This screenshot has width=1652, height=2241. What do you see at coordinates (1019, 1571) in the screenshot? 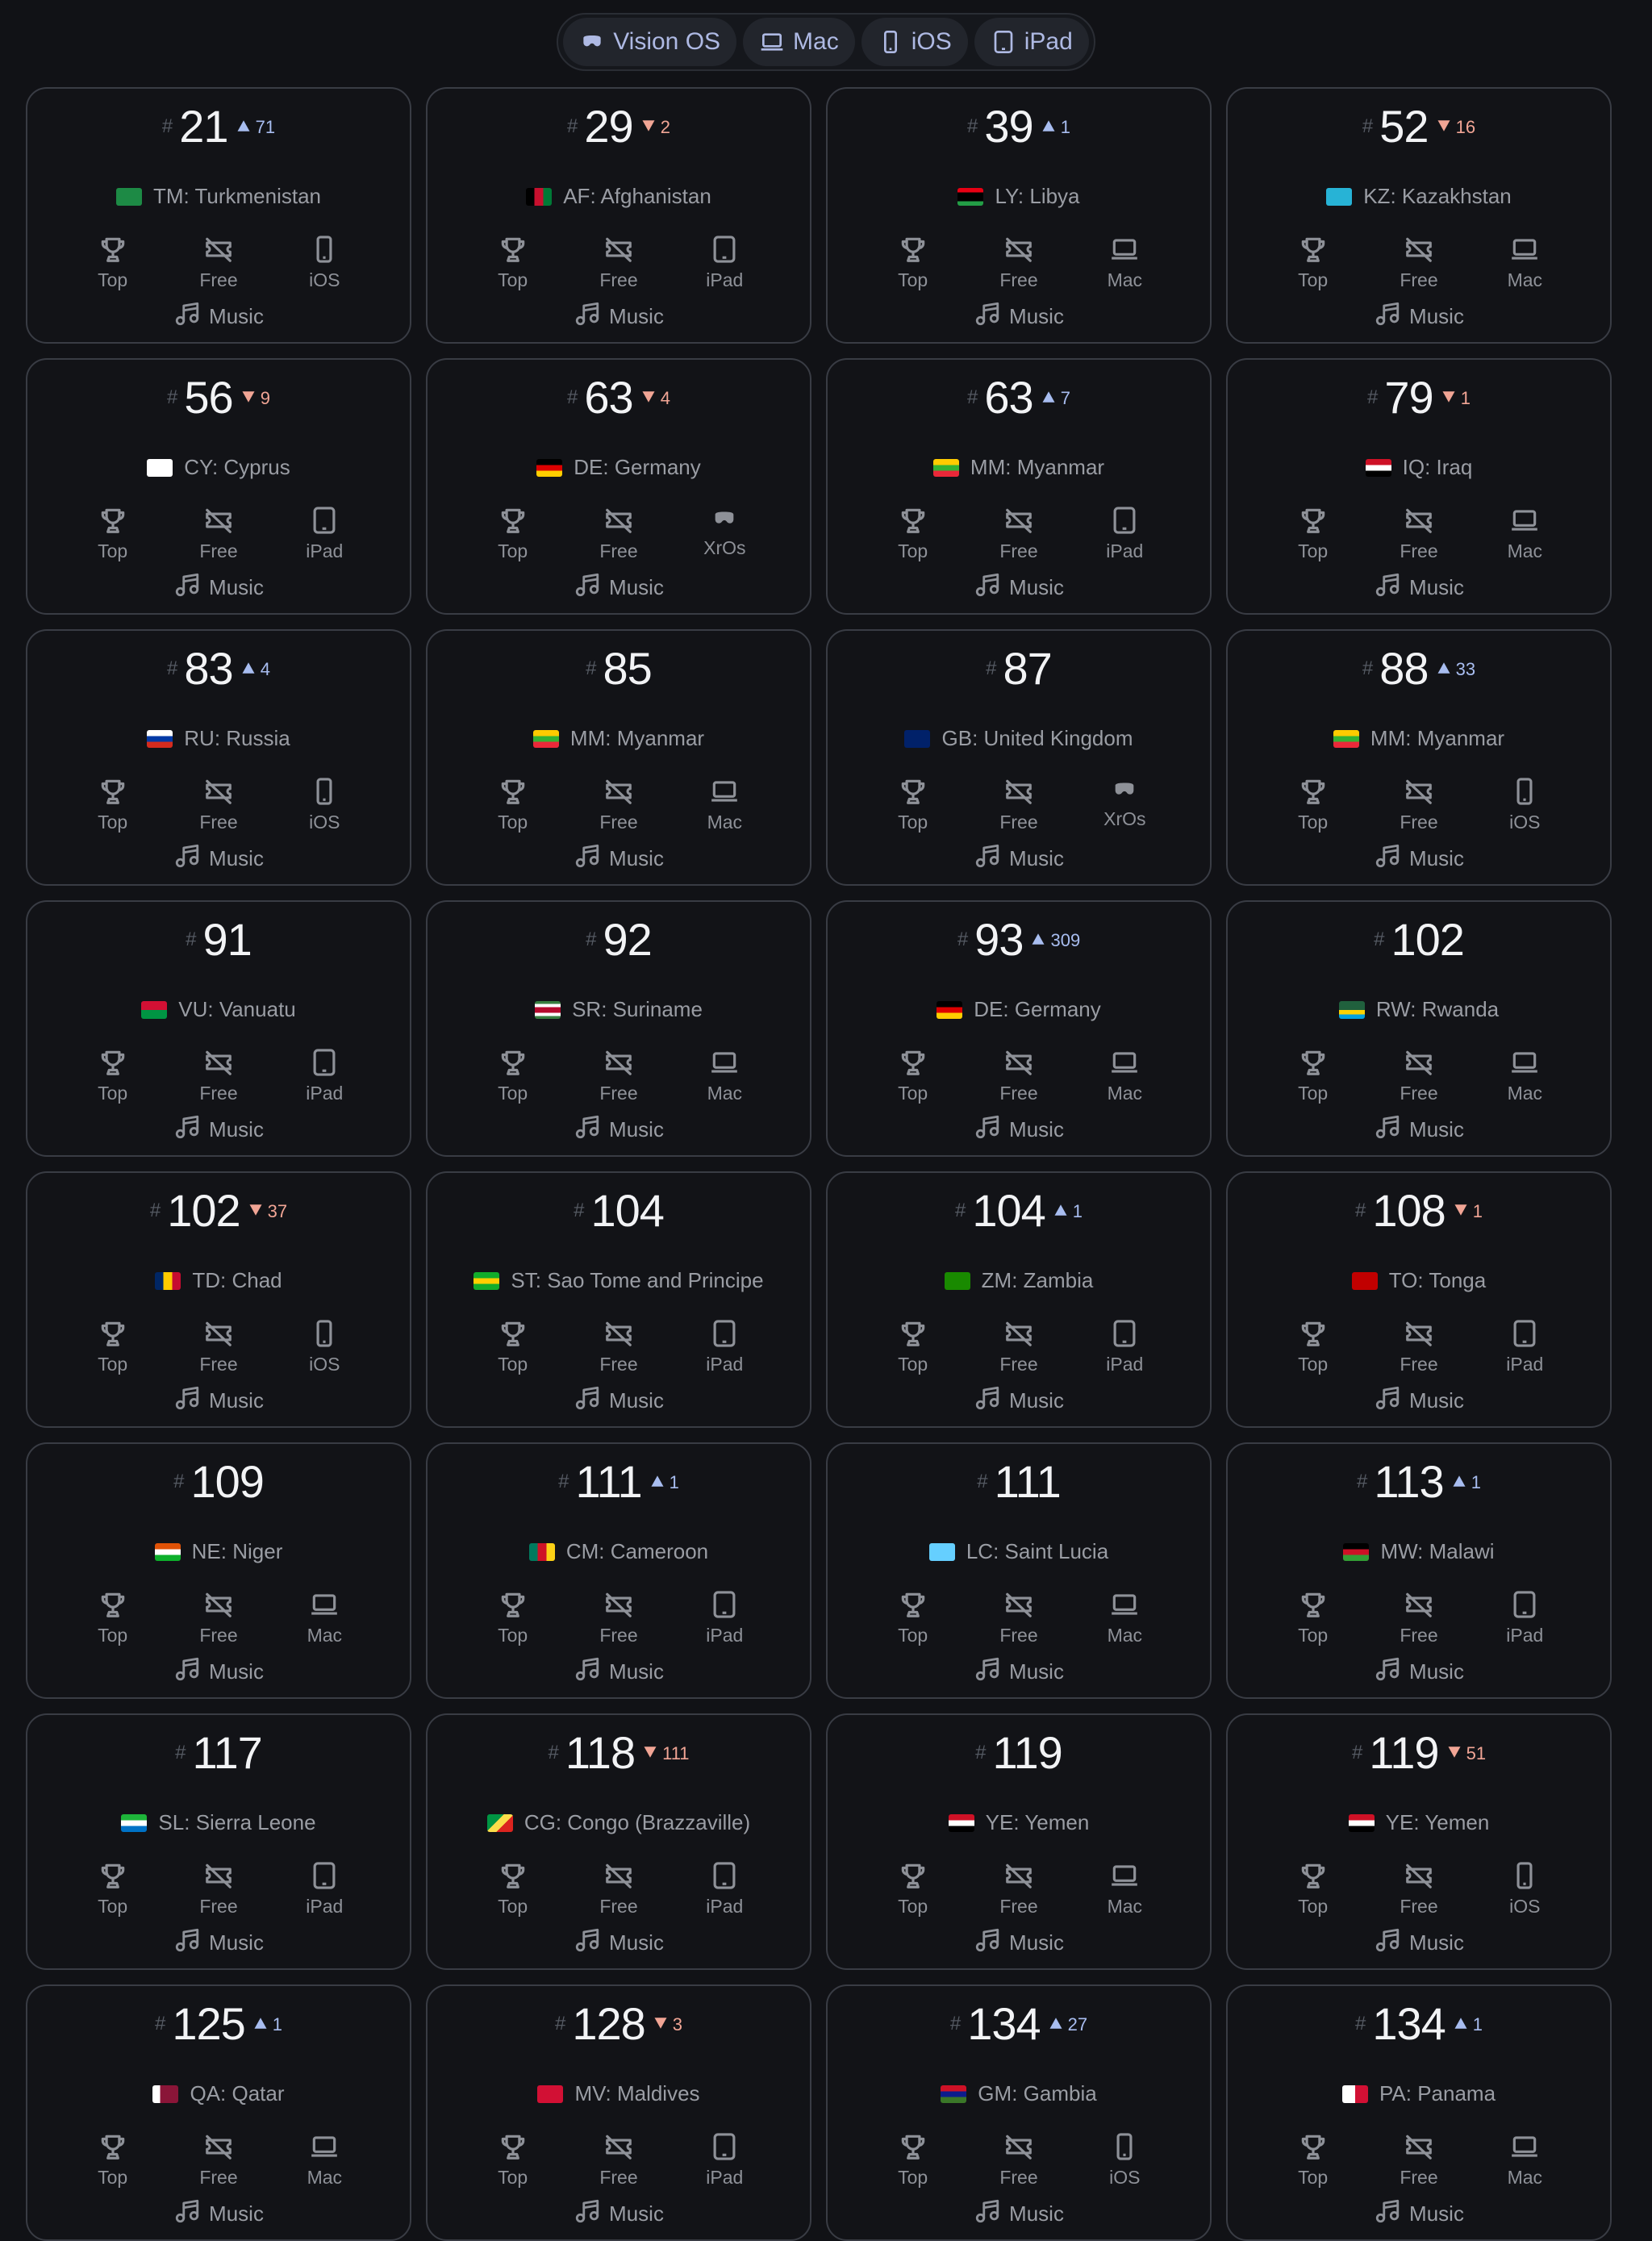
I see `ranking-card: # 111 LC: Saint Lucia Top Free Mac Music` at bounding box center [1019, 1571].